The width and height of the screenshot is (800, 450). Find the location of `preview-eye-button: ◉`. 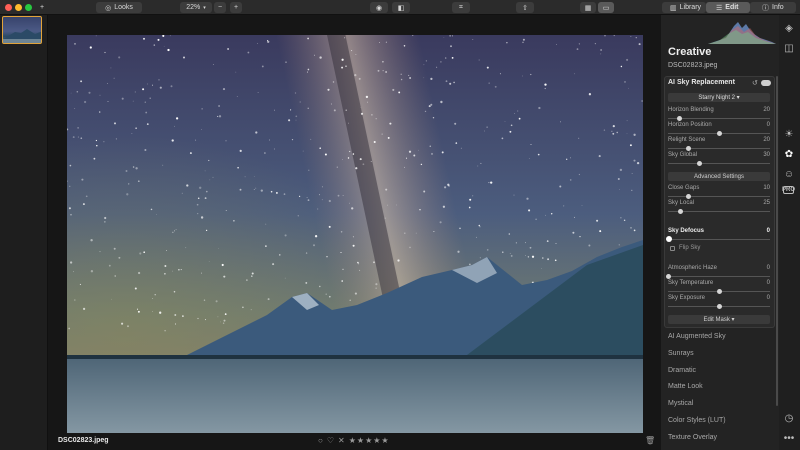

preview-eye-button: ◉ is located at coordinates (379, 7).